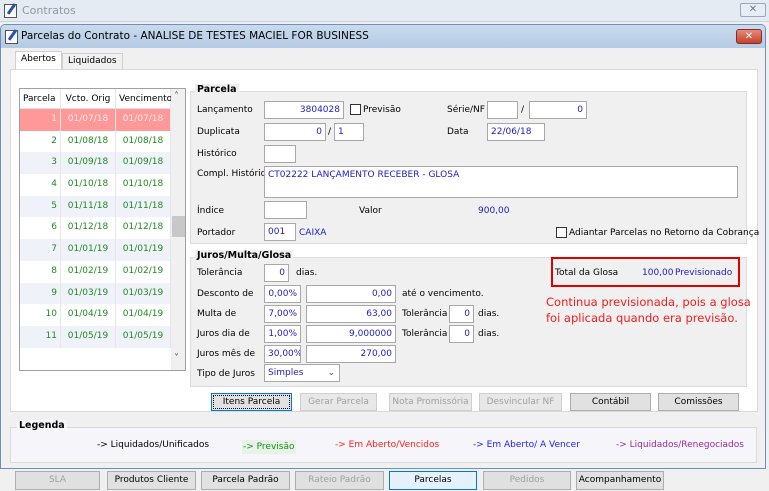 This screenshot has width=769, height=491. What do you see at coordinates (102, 271) in the screenshot?
I see `table-row: 8 01/02/19 01/02/19` at bounding box center [102, 271].